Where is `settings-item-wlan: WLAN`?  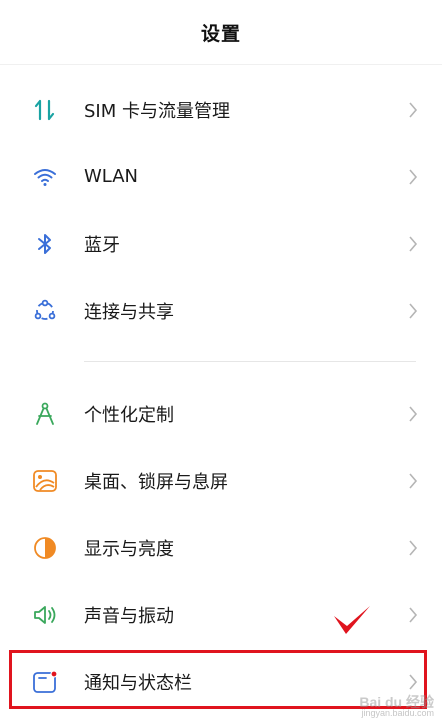
settings-item-wlan: WLAN is located at coordinates (221, 176).